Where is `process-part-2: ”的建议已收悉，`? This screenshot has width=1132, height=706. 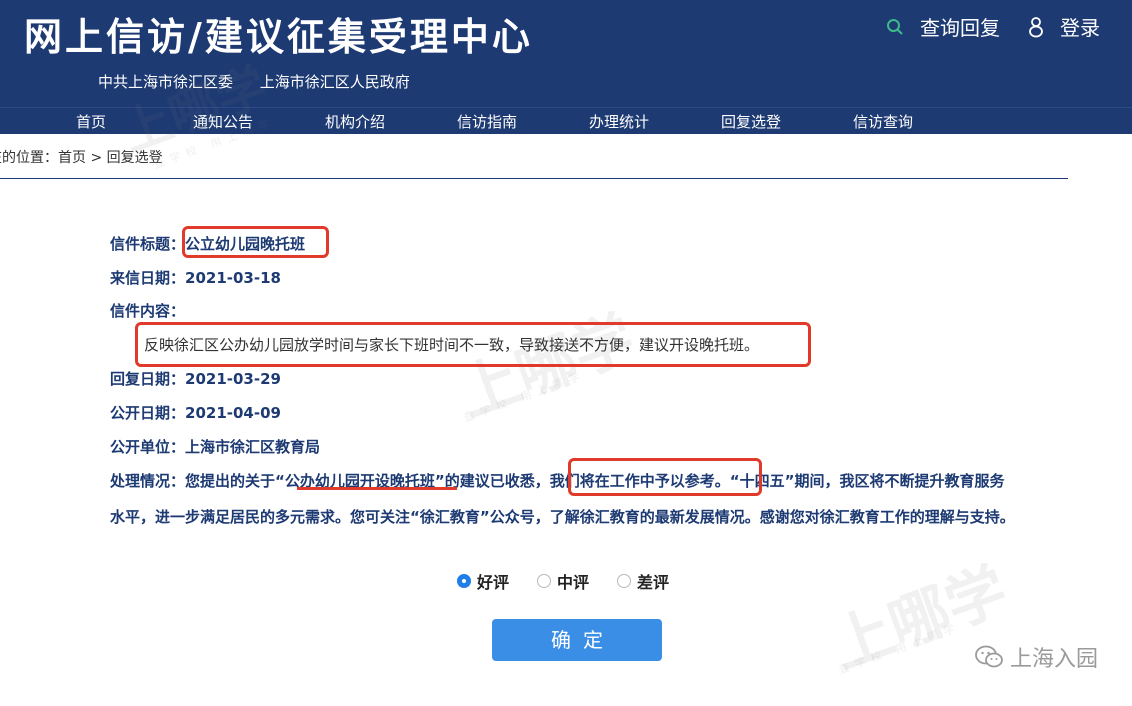 process-part-2: ”的建议已收悉， is located at coordinates (492, 481).